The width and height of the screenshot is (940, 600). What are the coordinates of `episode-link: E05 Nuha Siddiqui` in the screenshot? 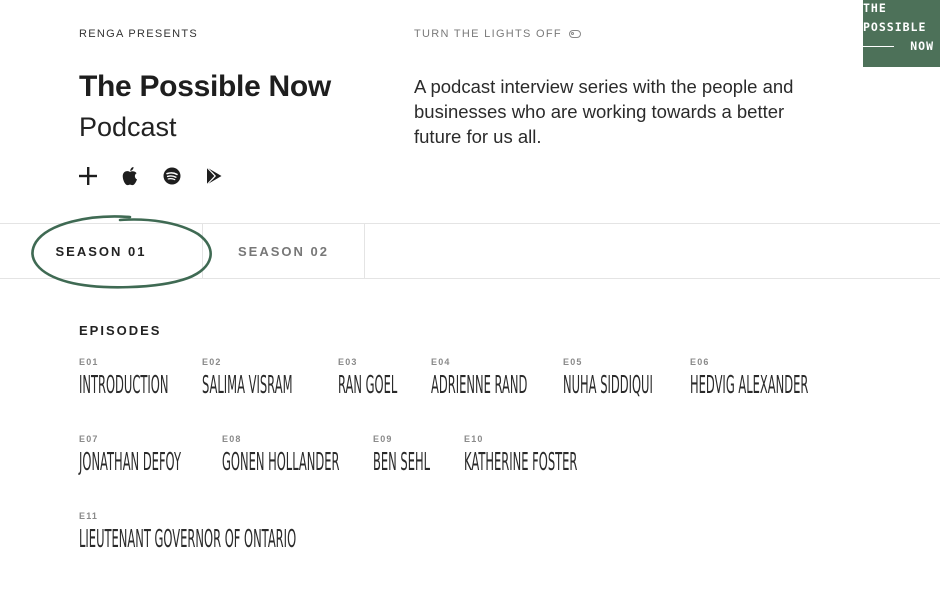 It's located at (608, 378).